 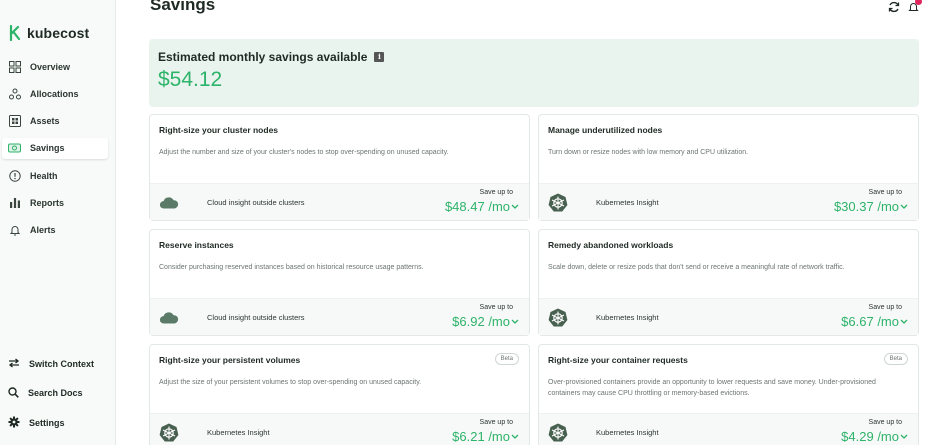 I want to click on sidebar-item-label: Assets, so click(x=45, y=121).